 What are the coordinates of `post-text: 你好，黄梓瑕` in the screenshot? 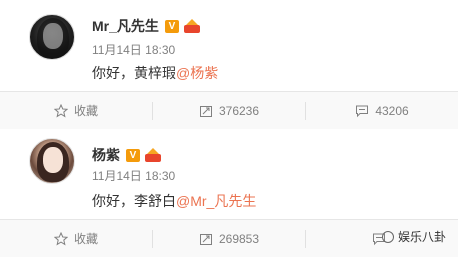 It's located at (134, 73).